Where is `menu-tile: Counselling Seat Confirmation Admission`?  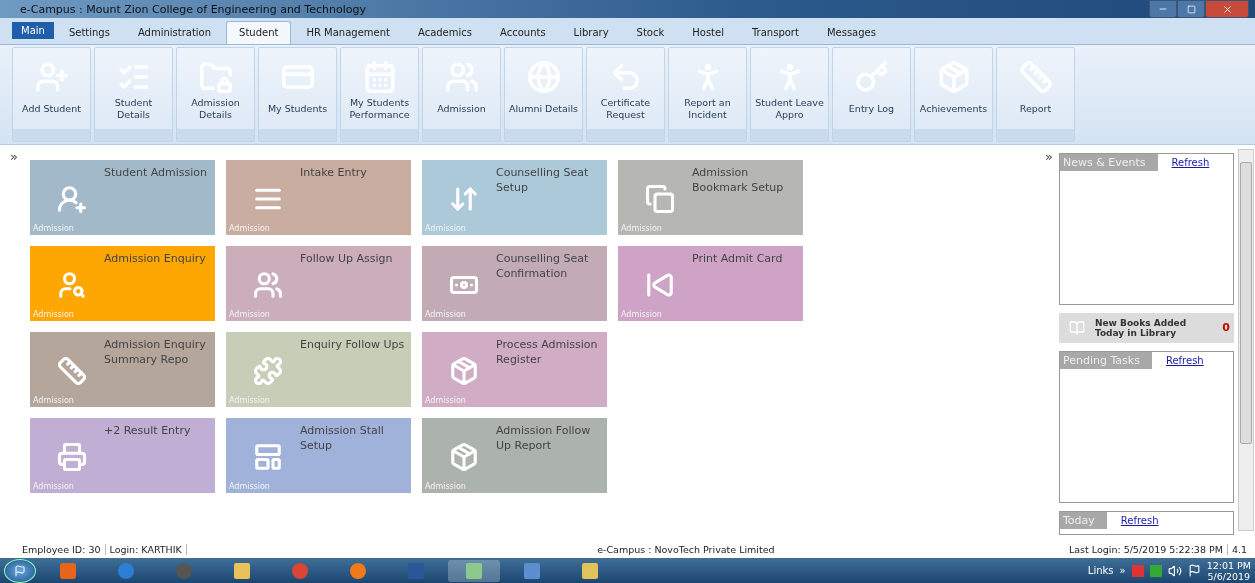
menu-tile: Counselling Seat Confirmation Admission is located at coordinates (514, 283).